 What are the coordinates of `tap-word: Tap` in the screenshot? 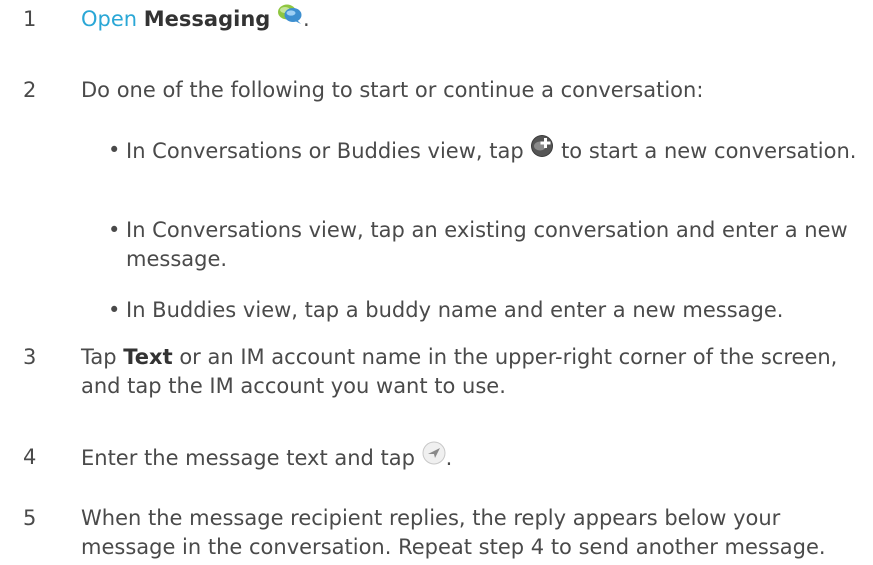 It's located at (99, 357).